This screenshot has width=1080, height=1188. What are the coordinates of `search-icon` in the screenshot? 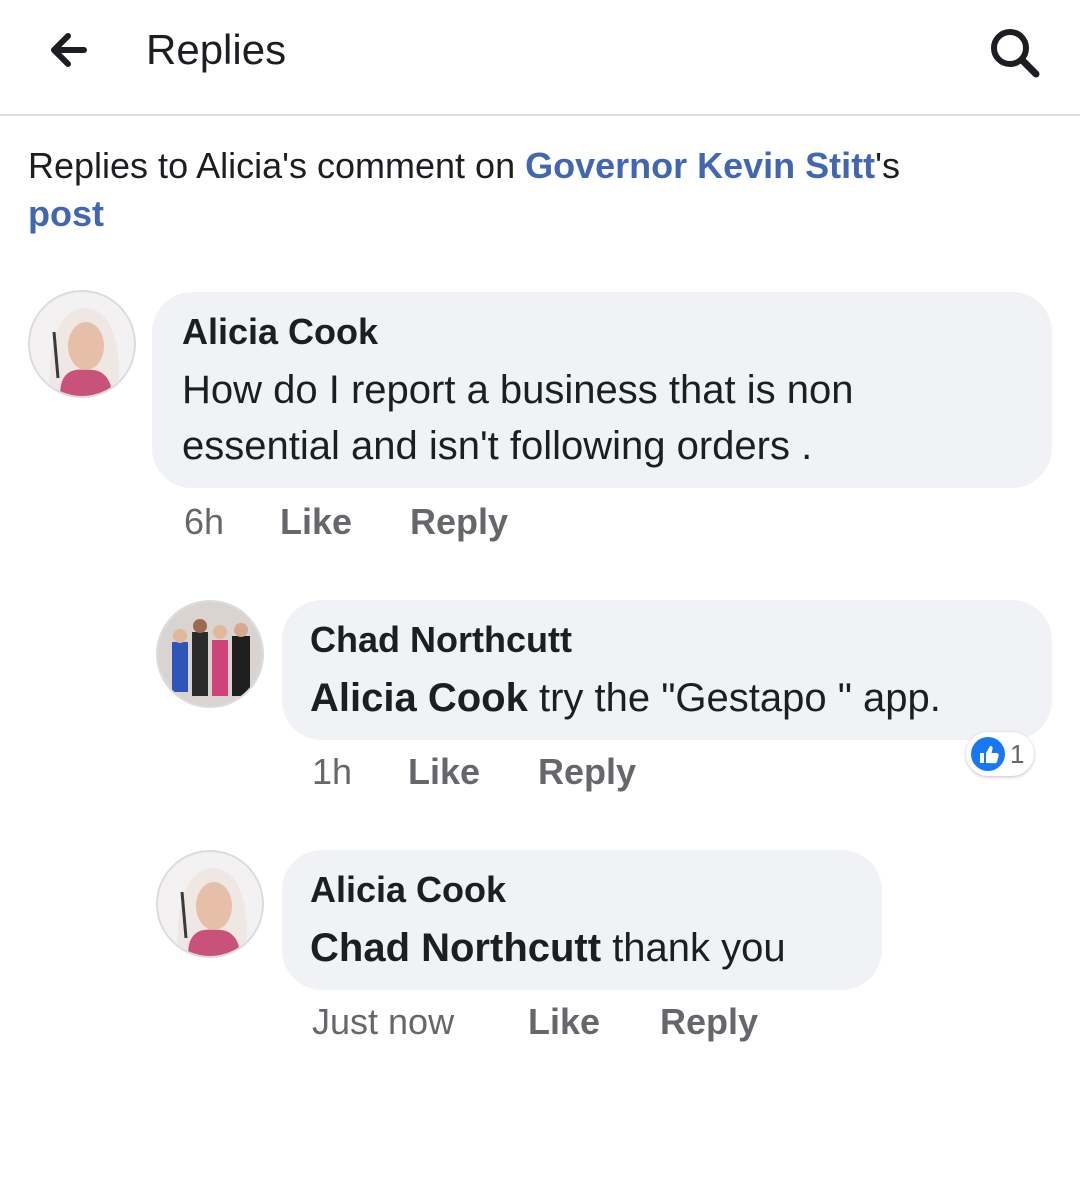 It's located at (1015, 53).